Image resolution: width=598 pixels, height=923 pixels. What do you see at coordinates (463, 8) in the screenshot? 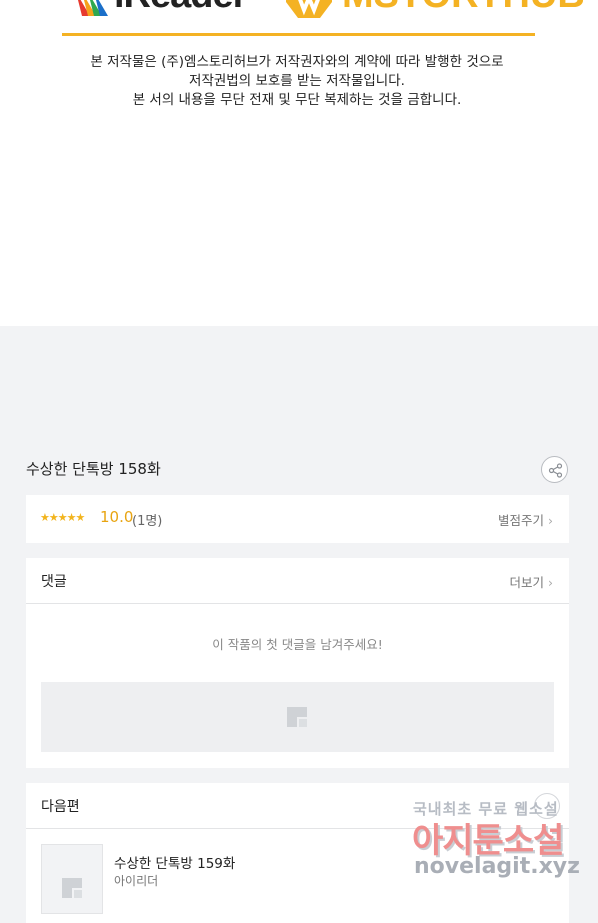
I see `mstoryhub-logo-text: MSTORYHUB` at bounding box center [463, 8].